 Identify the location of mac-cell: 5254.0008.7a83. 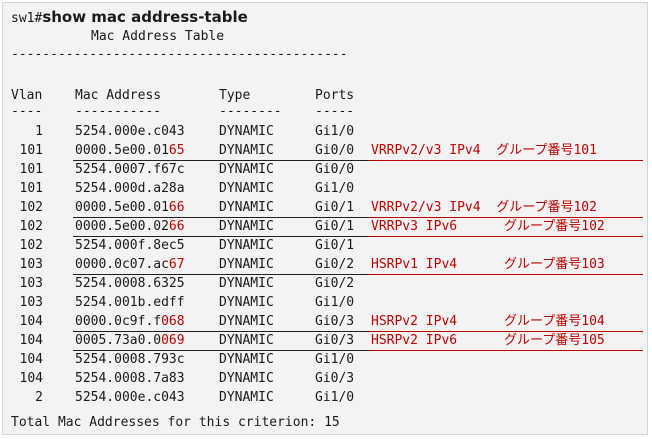
(130, 379).